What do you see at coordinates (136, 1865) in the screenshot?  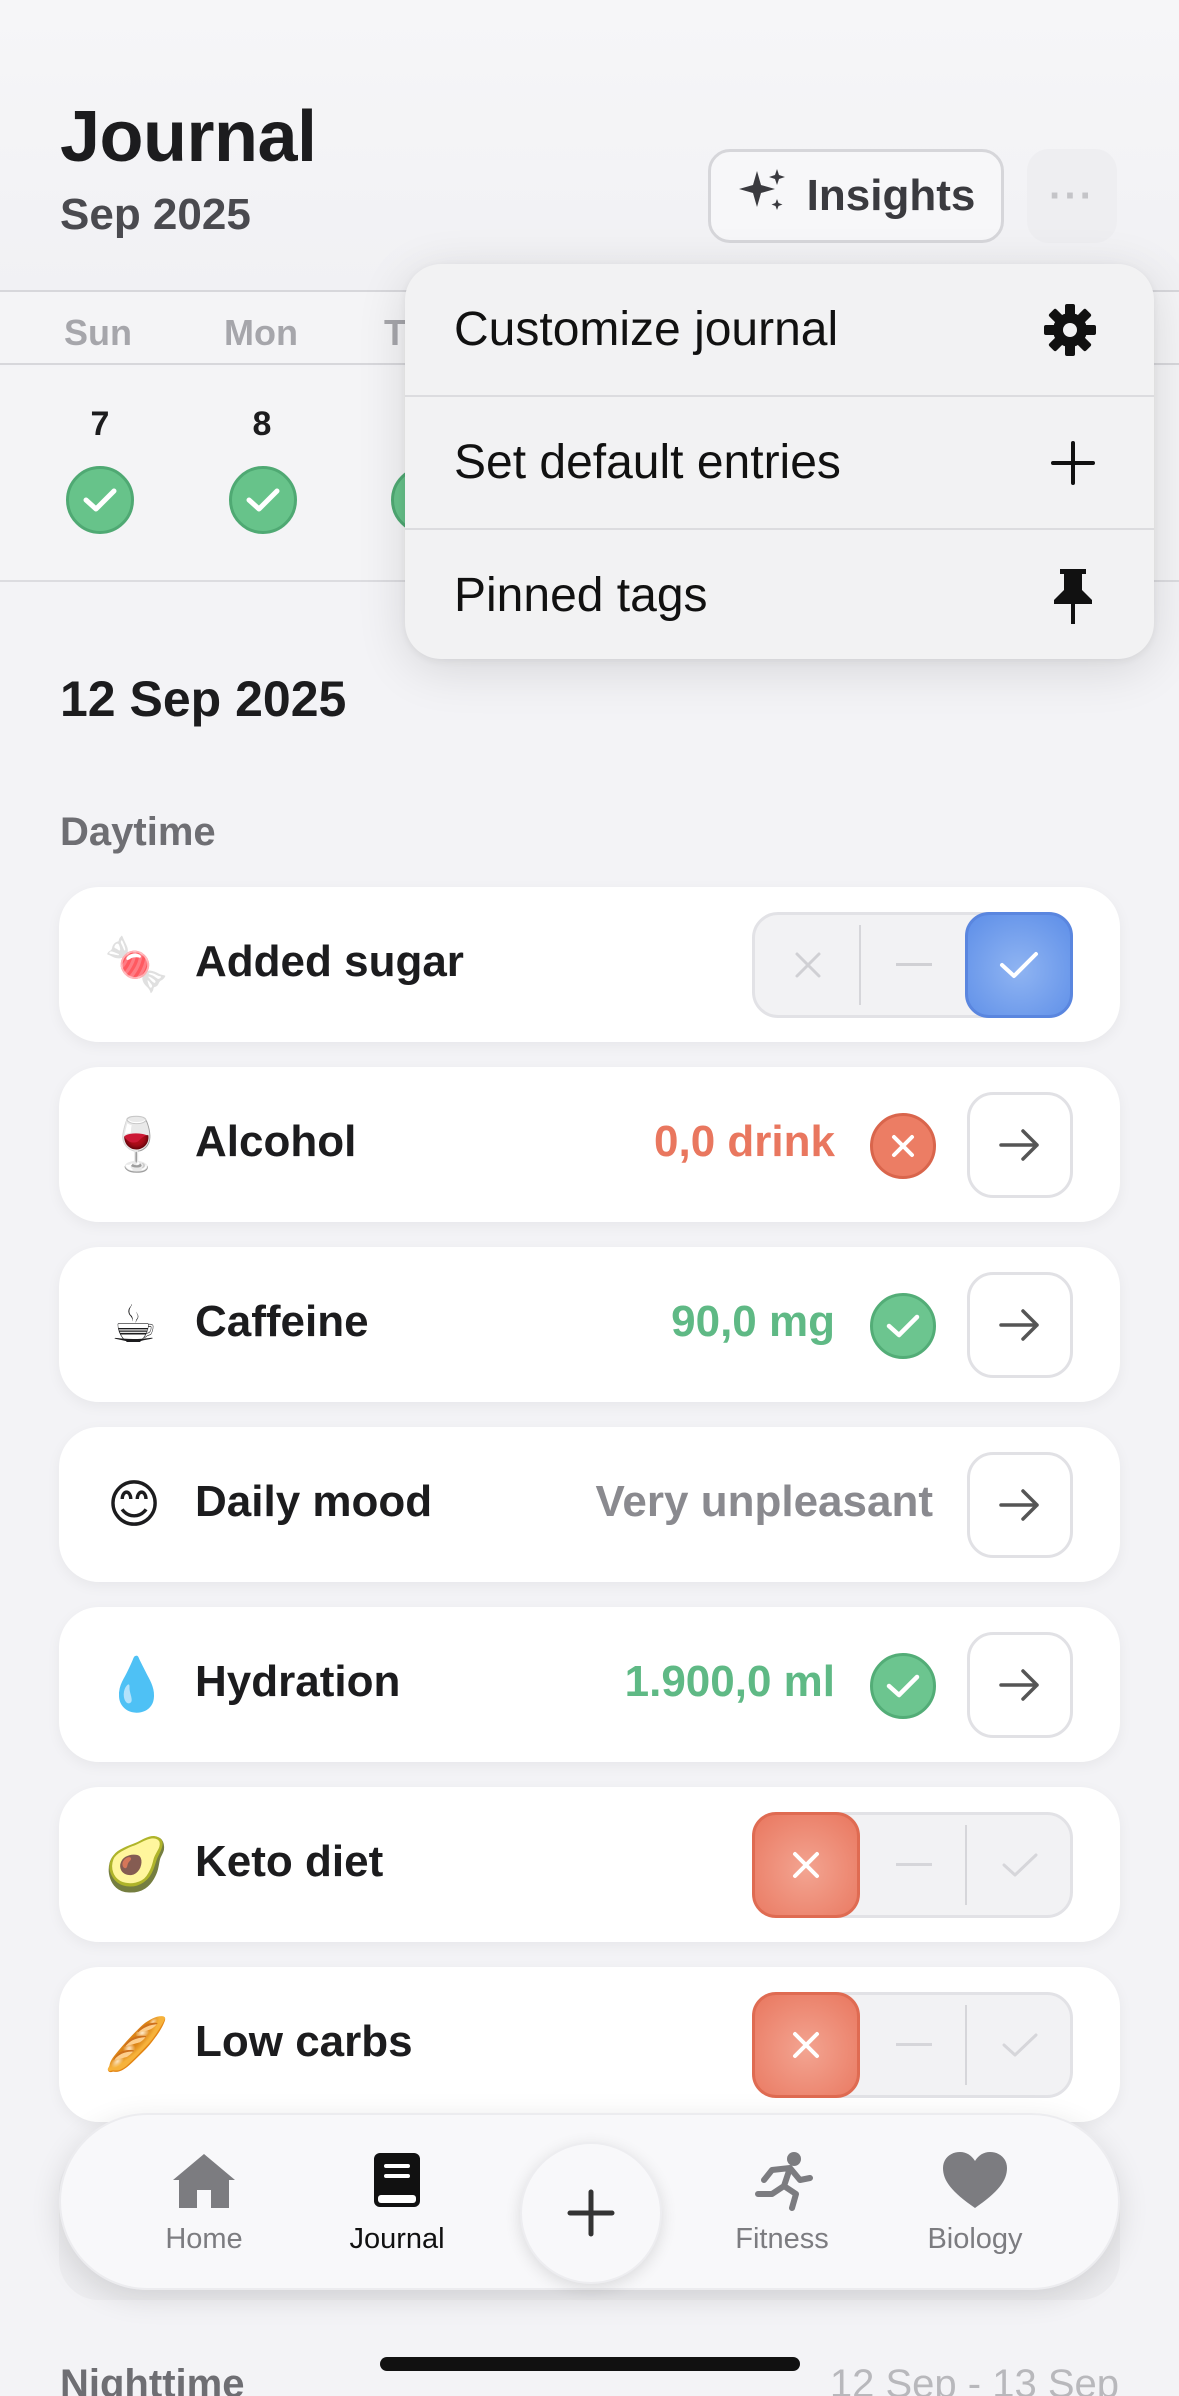 I see `avocado-icon: 🥑` at bounding box center [136, 1865].